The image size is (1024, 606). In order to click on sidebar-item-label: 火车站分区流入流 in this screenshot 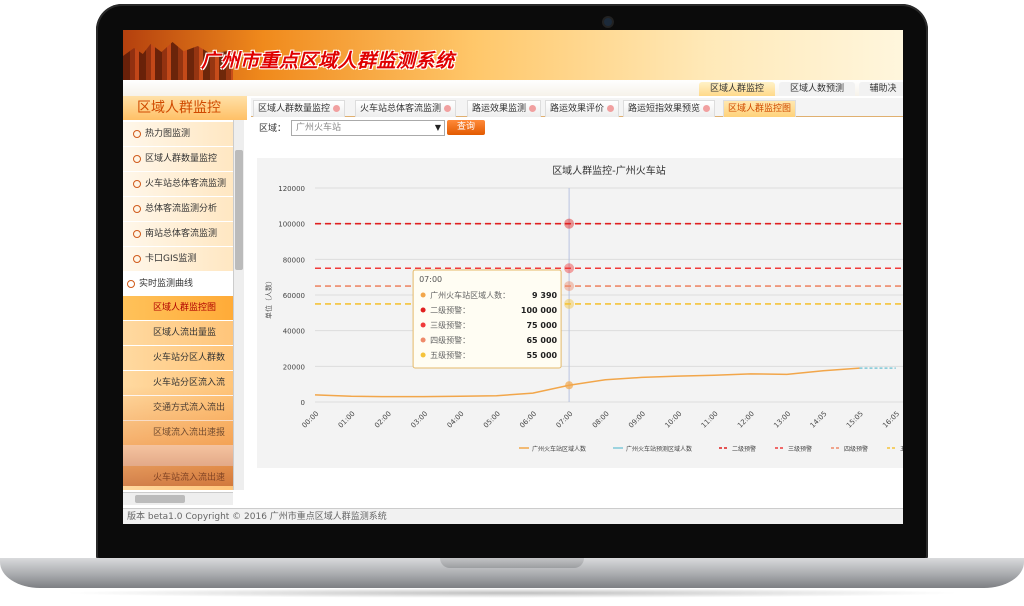, I will do `click(189, 383)`.